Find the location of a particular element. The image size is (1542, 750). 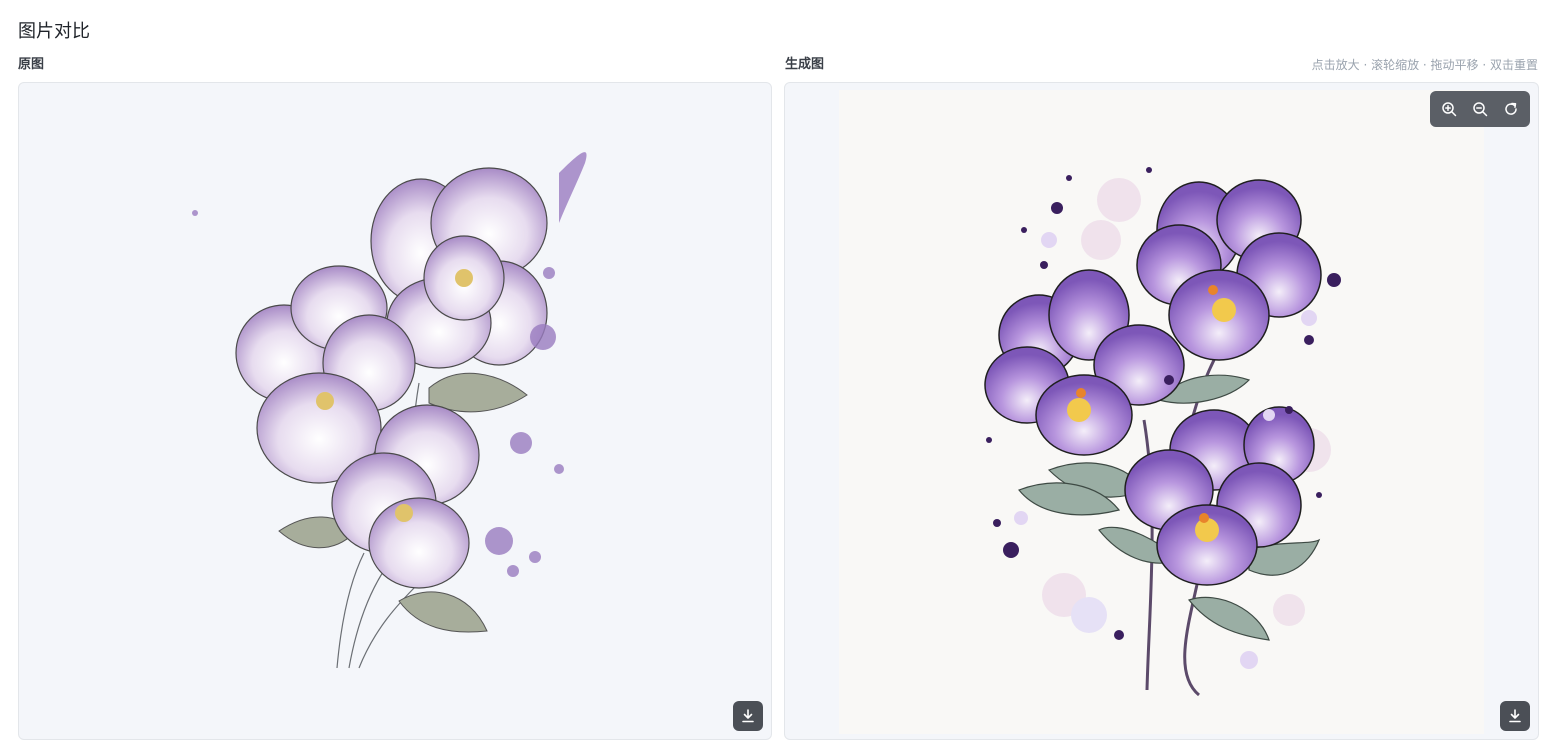

reset-icon is located at coordinates (1511, 108).